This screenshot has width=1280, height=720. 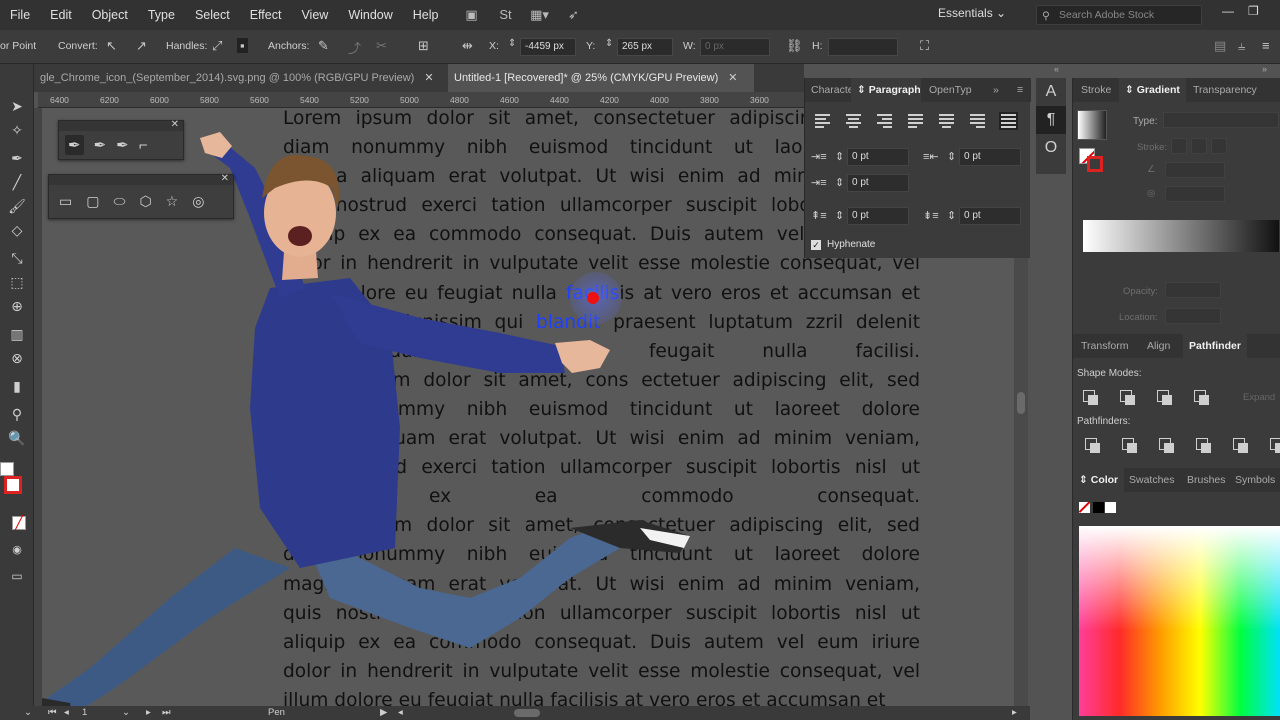 I want to click on none-swatch-icon, so click(x=1084, y=507).